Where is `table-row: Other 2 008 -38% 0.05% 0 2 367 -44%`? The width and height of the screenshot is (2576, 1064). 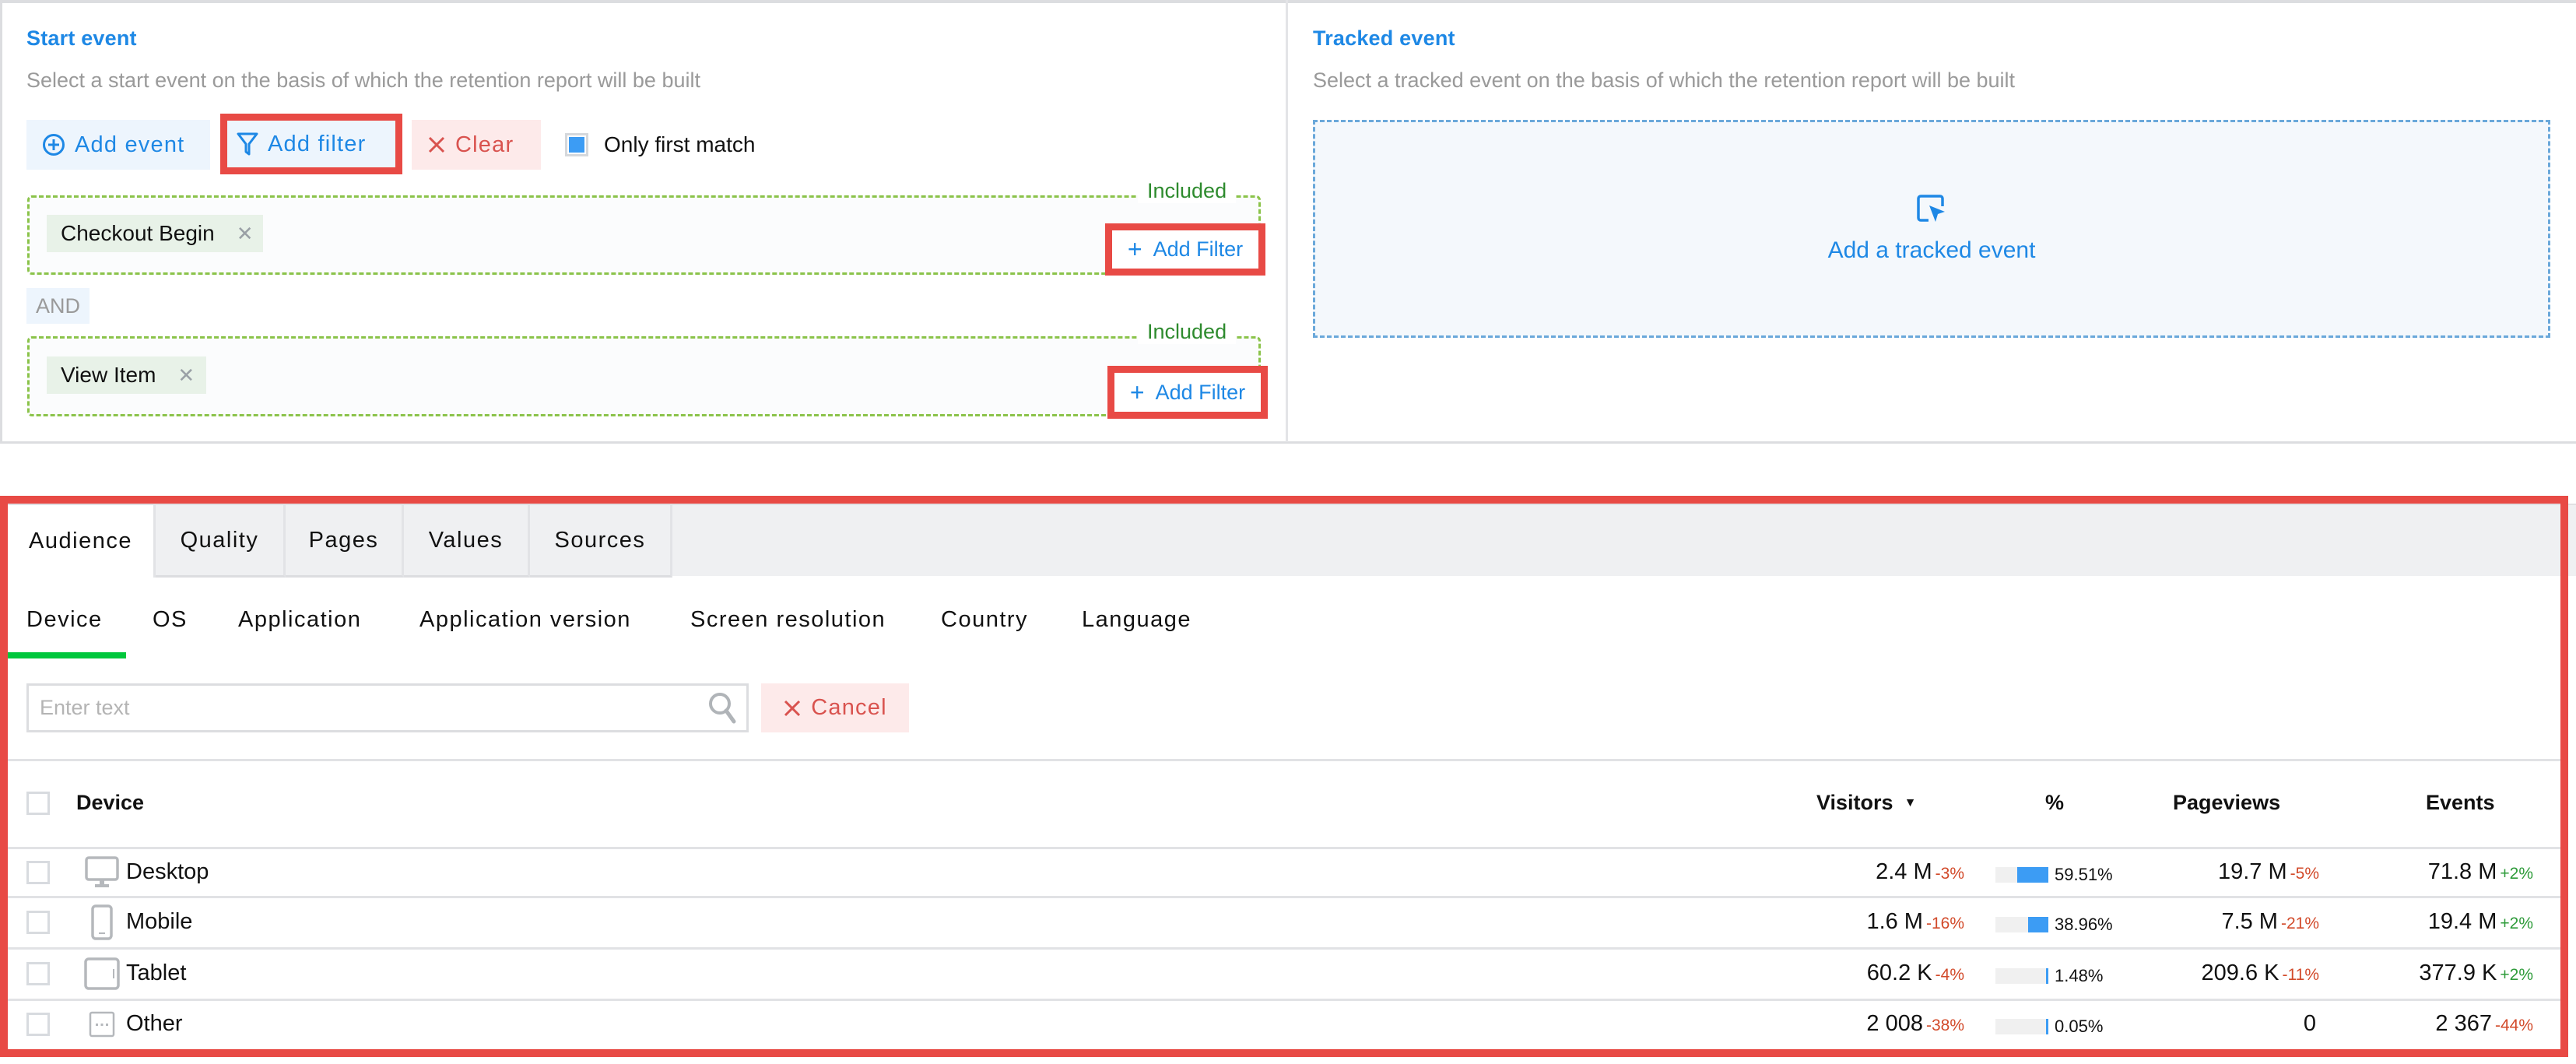
table-row: Other 2 008 -38% 0.05% 0 2 367 -44% is located at coordinates (1284, 1024).